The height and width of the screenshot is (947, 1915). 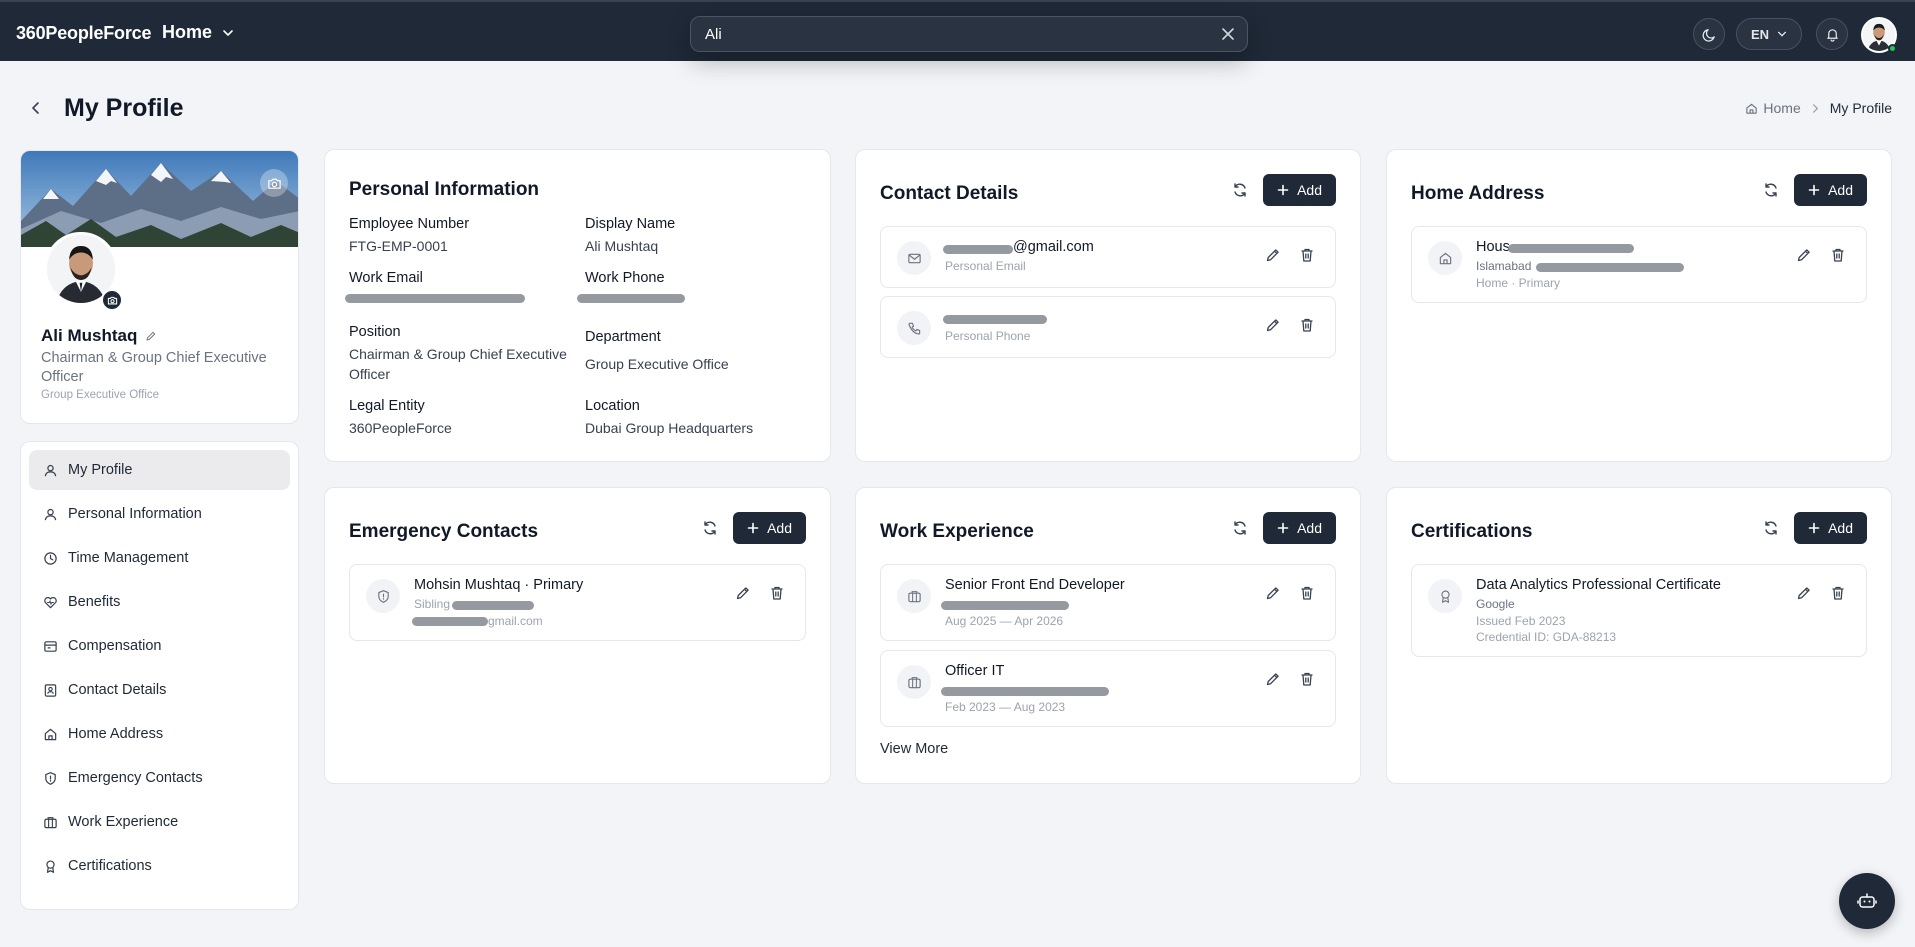 What do you see at coordinates (1830, 528) in the screenshot?
I see `add-certification-button: Add` at bounding box center [1830, 528].